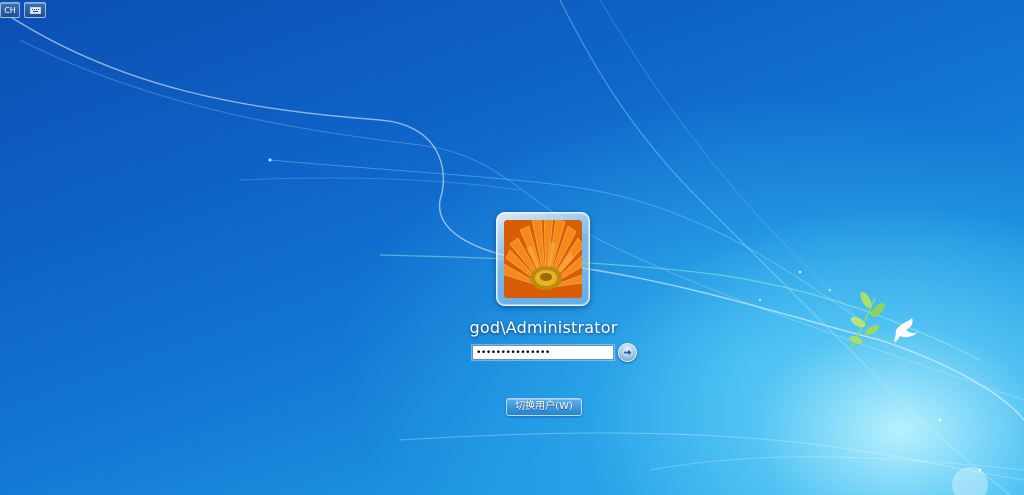 This screenshot has height=495, width=1024. I want to click on keyboard-icon, so click(35, 10).